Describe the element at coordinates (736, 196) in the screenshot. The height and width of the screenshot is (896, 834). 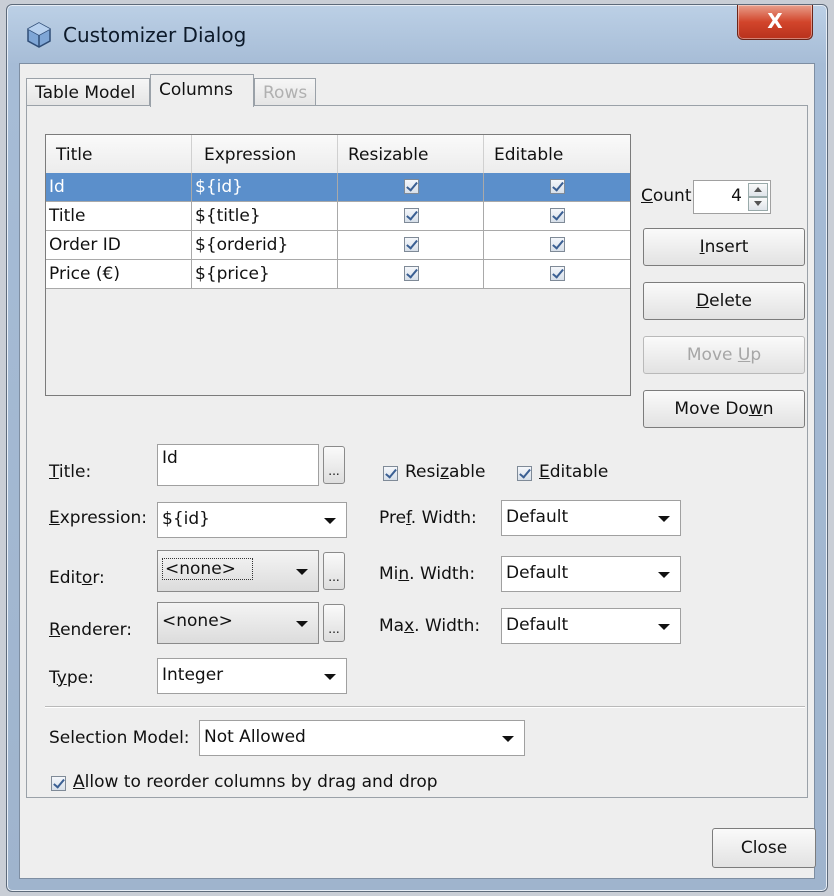
I see `count-value: 4` at that location.